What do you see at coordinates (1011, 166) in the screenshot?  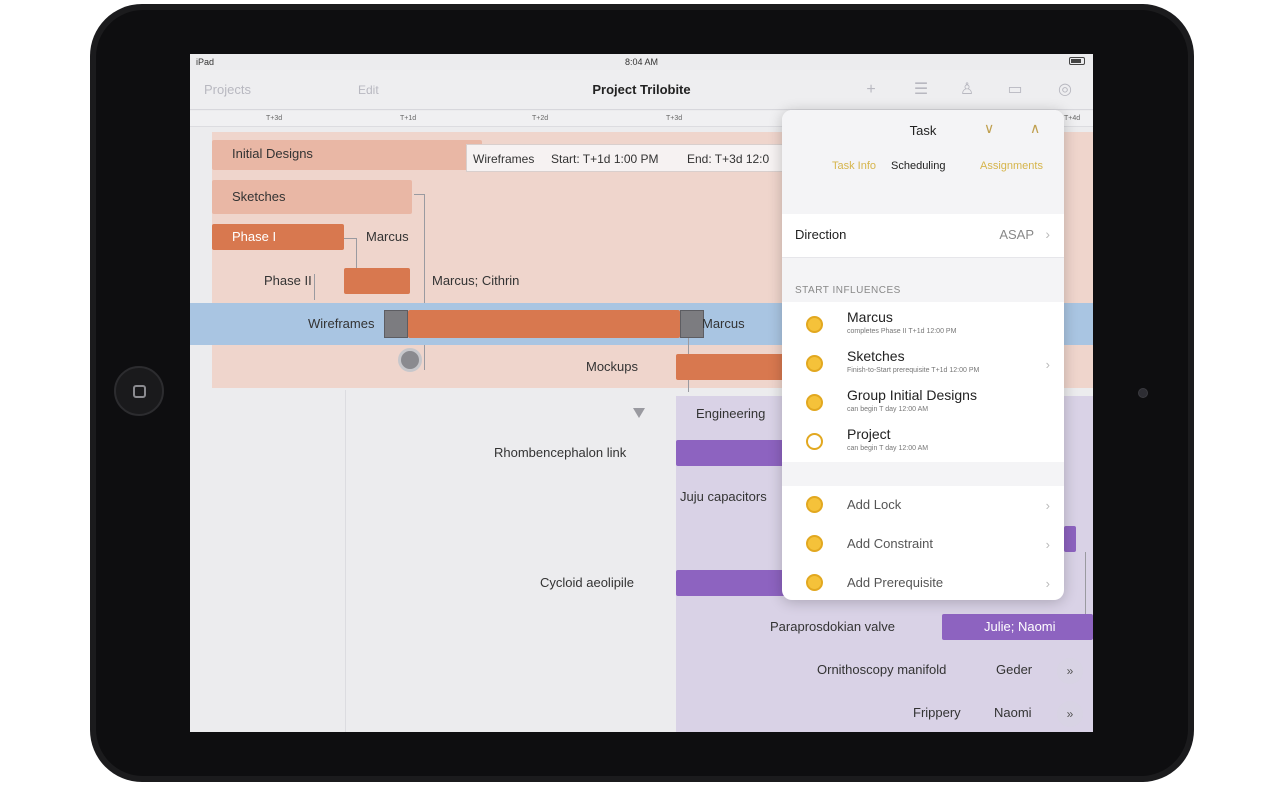 I see `tab-assignments: Assignments` at bounding box center [1011, 166].